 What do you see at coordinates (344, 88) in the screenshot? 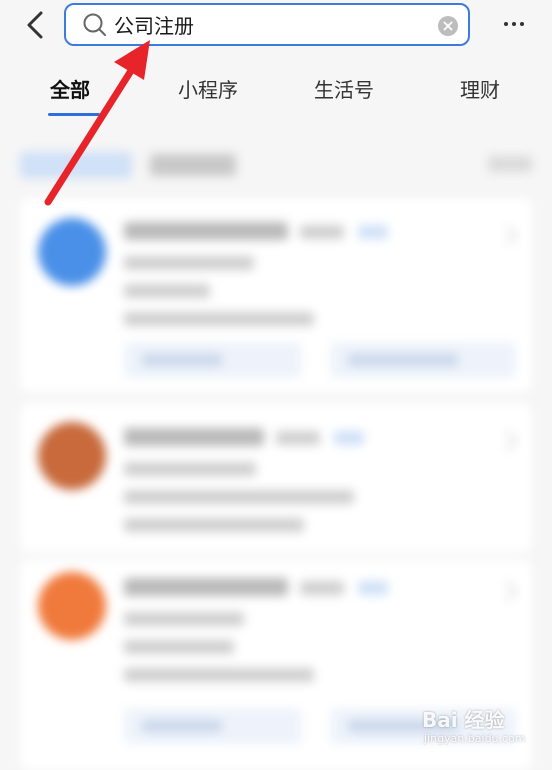
I see `tab-life-accounts: 生活号` at bounding box center [344, 88].